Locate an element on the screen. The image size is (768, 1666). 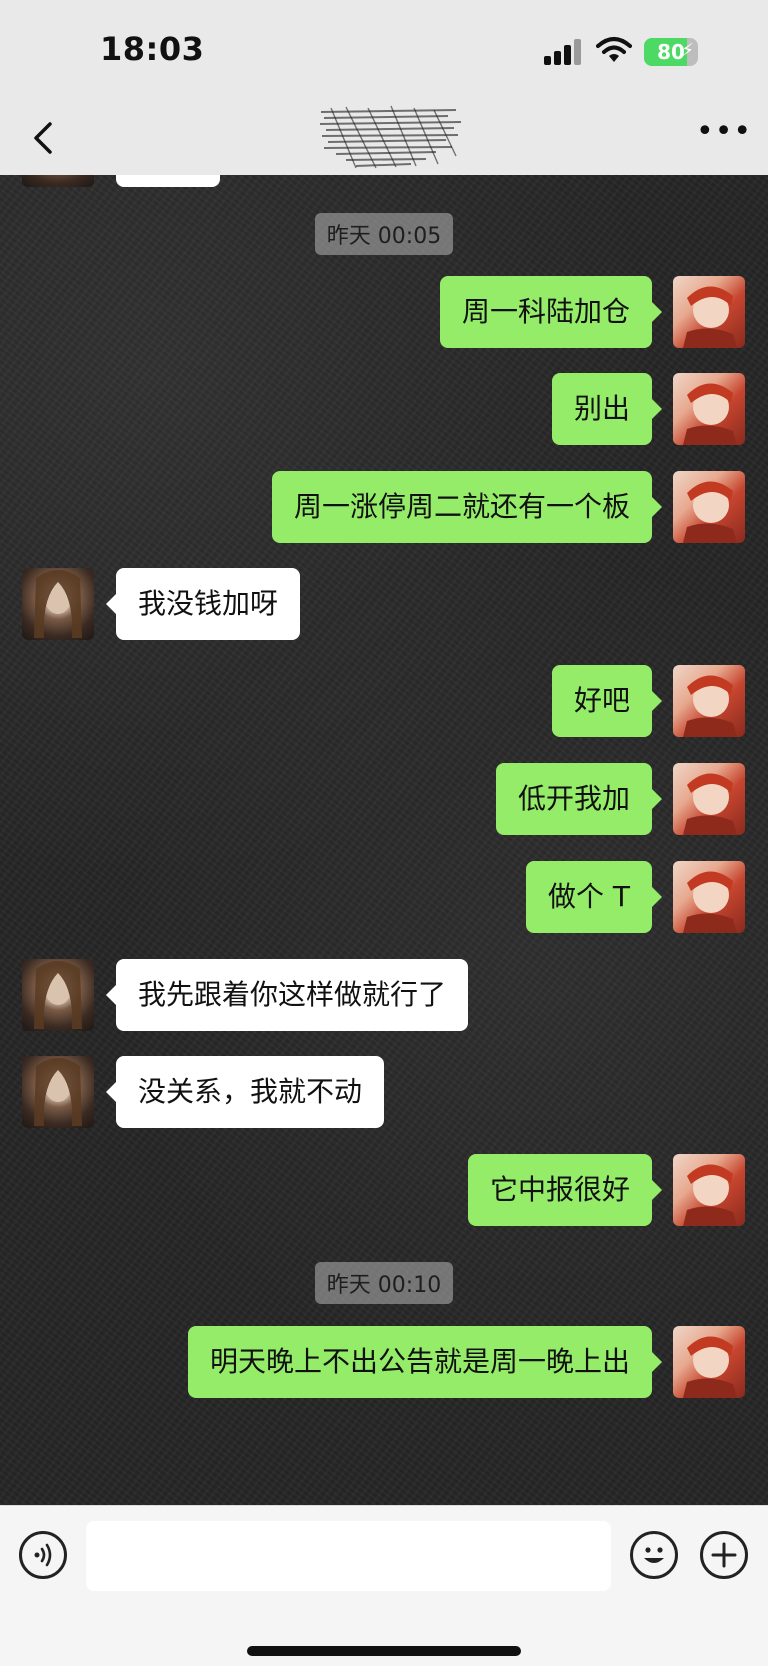
message-bubble: 它中报很好 is located at coordinates (565, 1190).